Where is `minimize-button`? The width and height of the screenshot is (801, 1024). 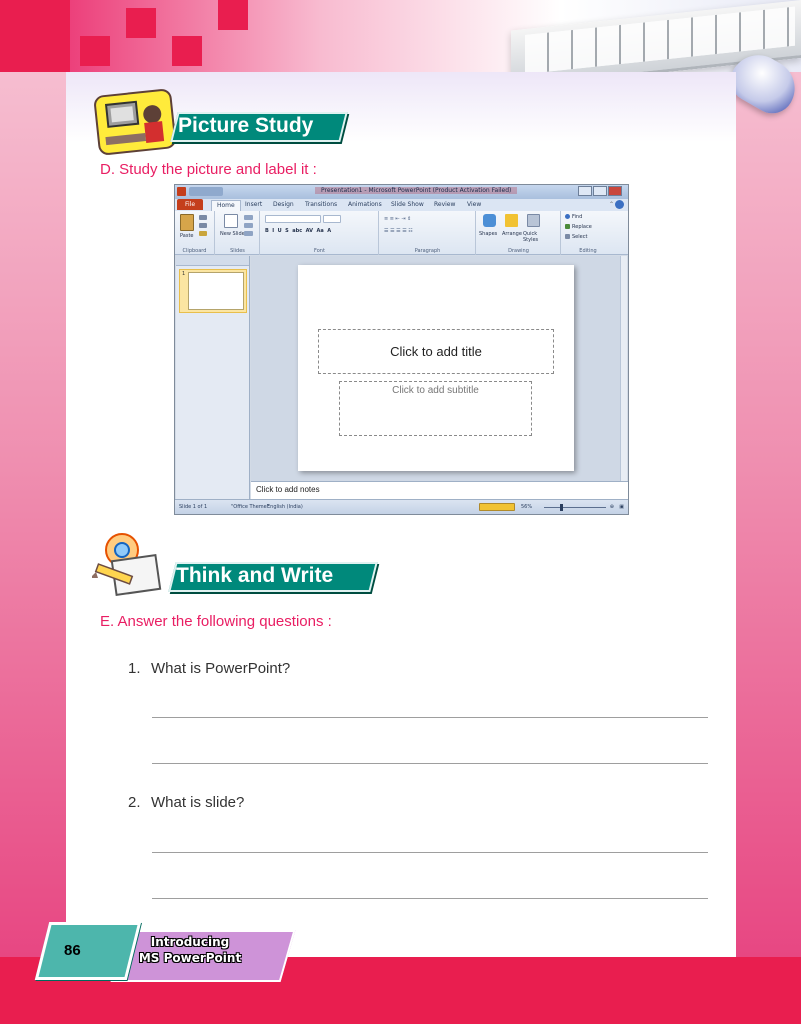
minimize-button is located at coordinates (585, 191).